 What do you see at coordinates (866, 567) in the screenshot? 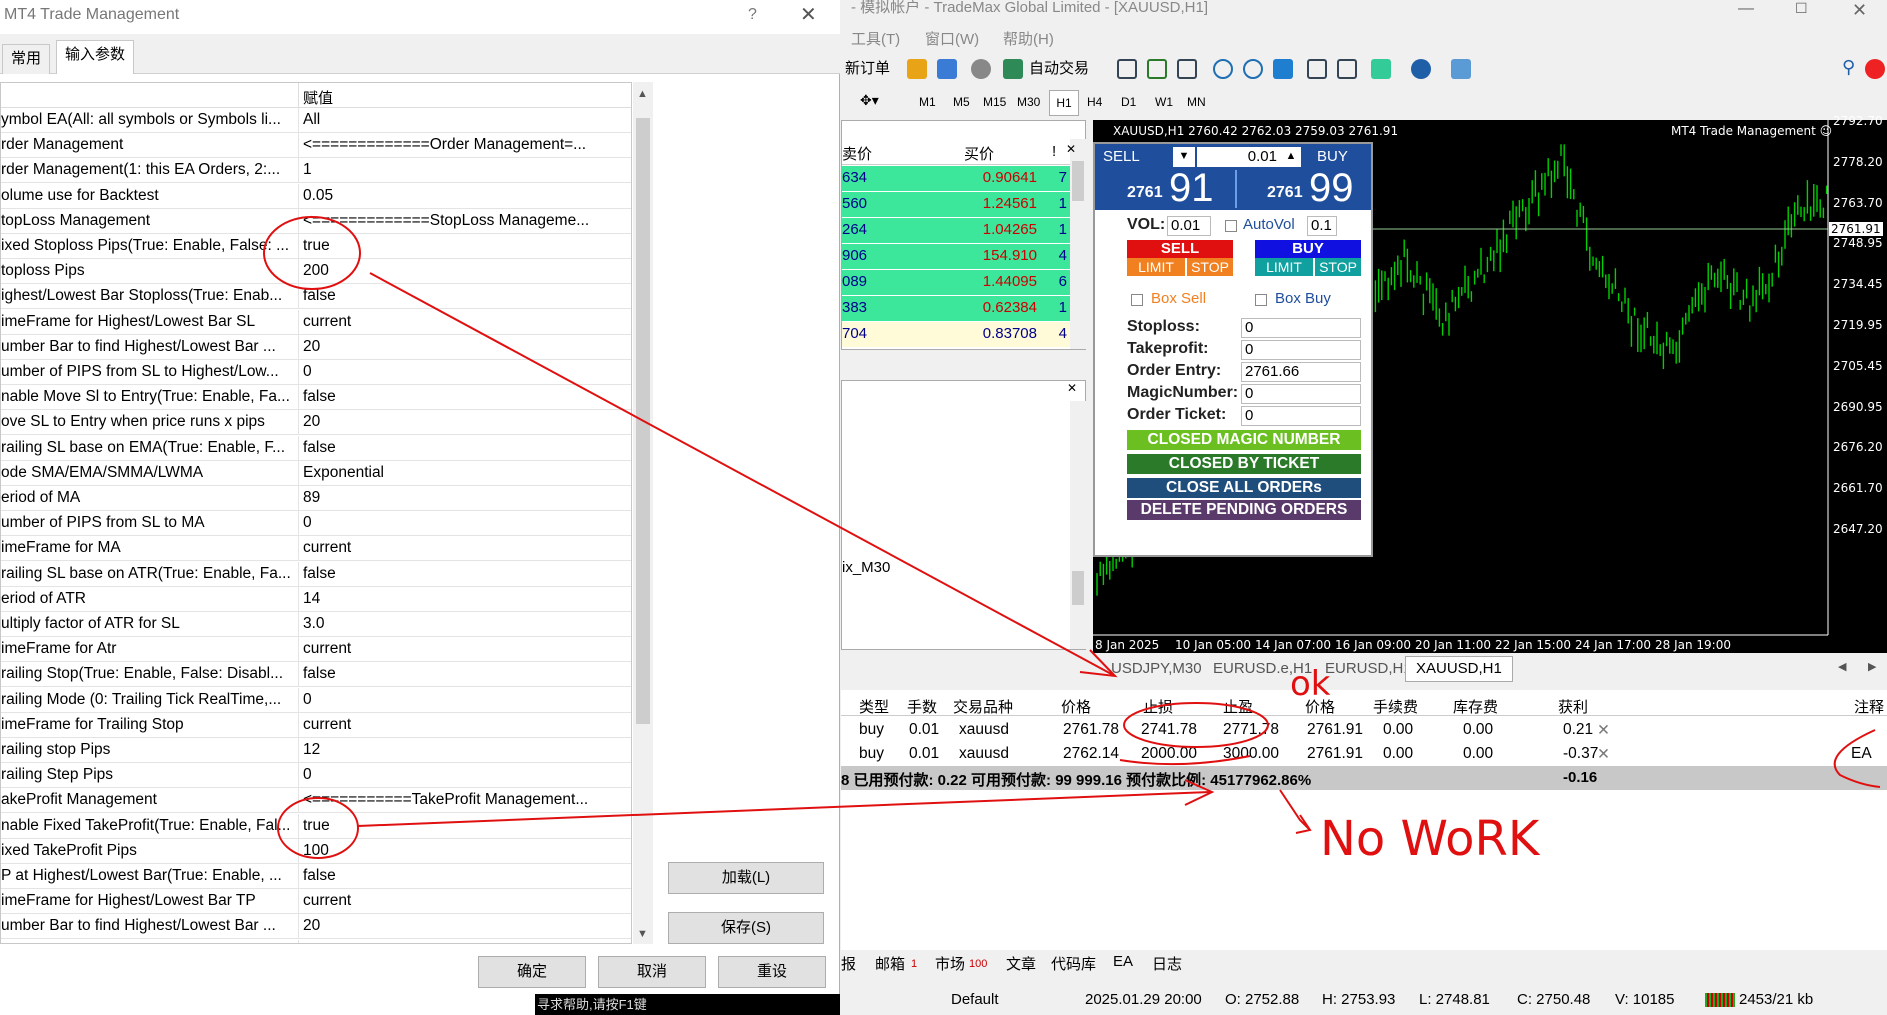
I see `navigator-item: ix_M30` at bounding box center [866, 567].